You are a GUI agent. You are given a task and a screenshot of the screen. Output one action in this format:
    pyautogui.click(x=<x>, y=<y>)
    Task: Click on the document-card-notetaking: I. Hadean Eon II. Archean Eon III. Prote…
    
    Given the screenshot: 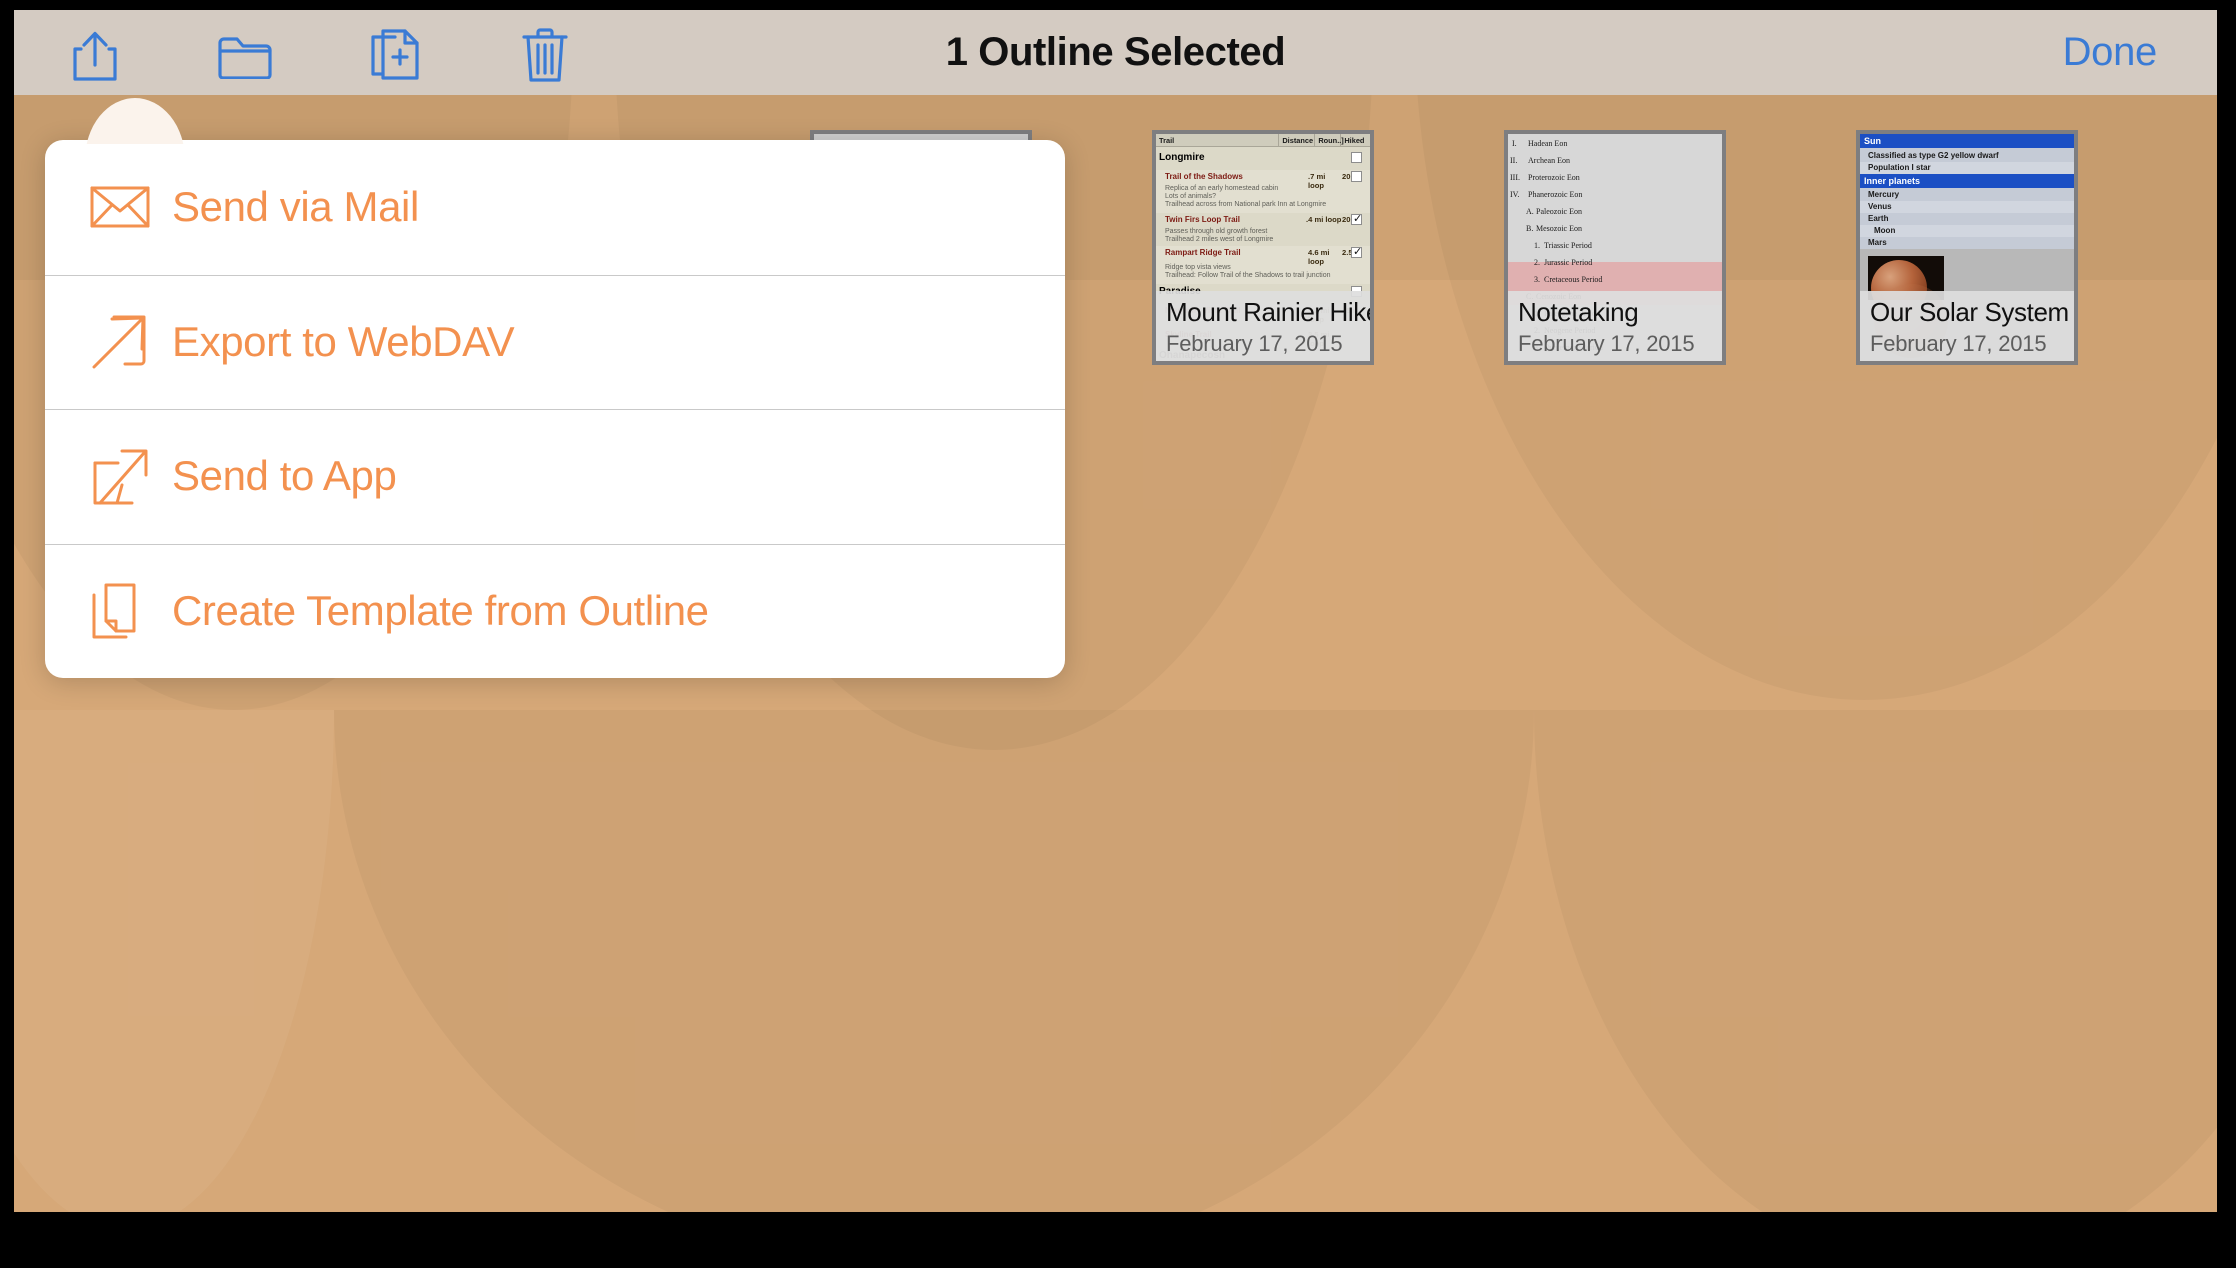 What is the action you would take?
    pyautogui.click(x=1615, y=247)
    